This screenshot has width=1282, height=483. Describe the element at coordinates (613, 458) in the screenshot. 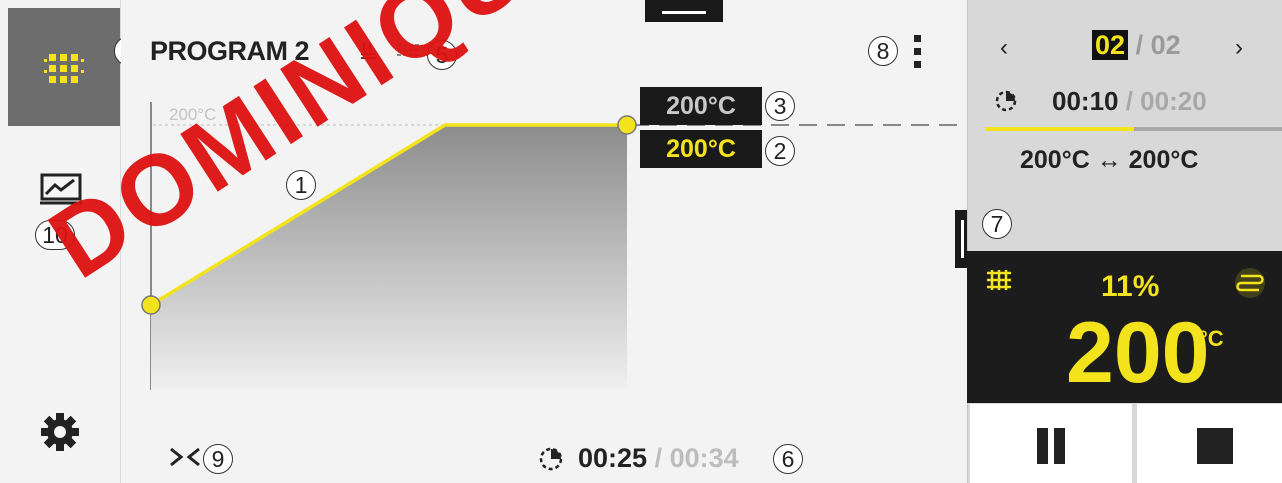

I see `elapsed-time-value: 00:25` at that location.